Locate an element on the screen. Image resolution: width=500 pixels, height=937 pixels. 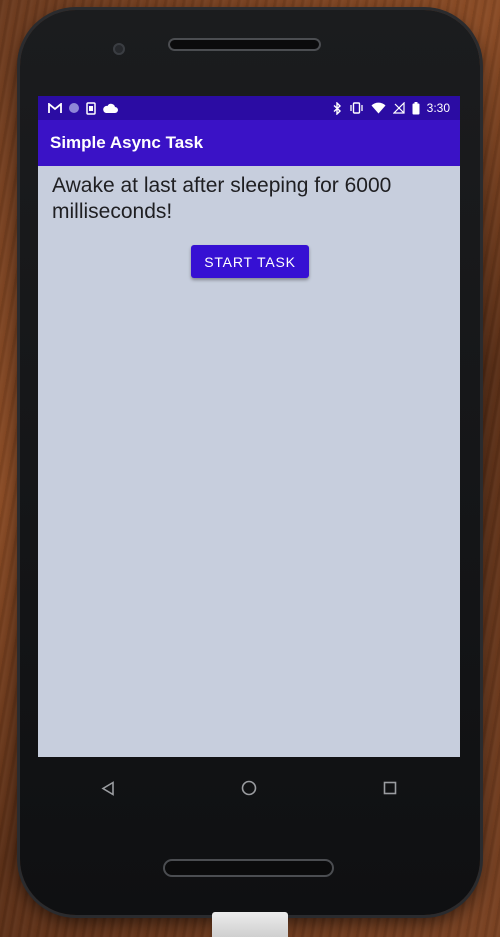
recents-button is located at coordinates (390, 788).